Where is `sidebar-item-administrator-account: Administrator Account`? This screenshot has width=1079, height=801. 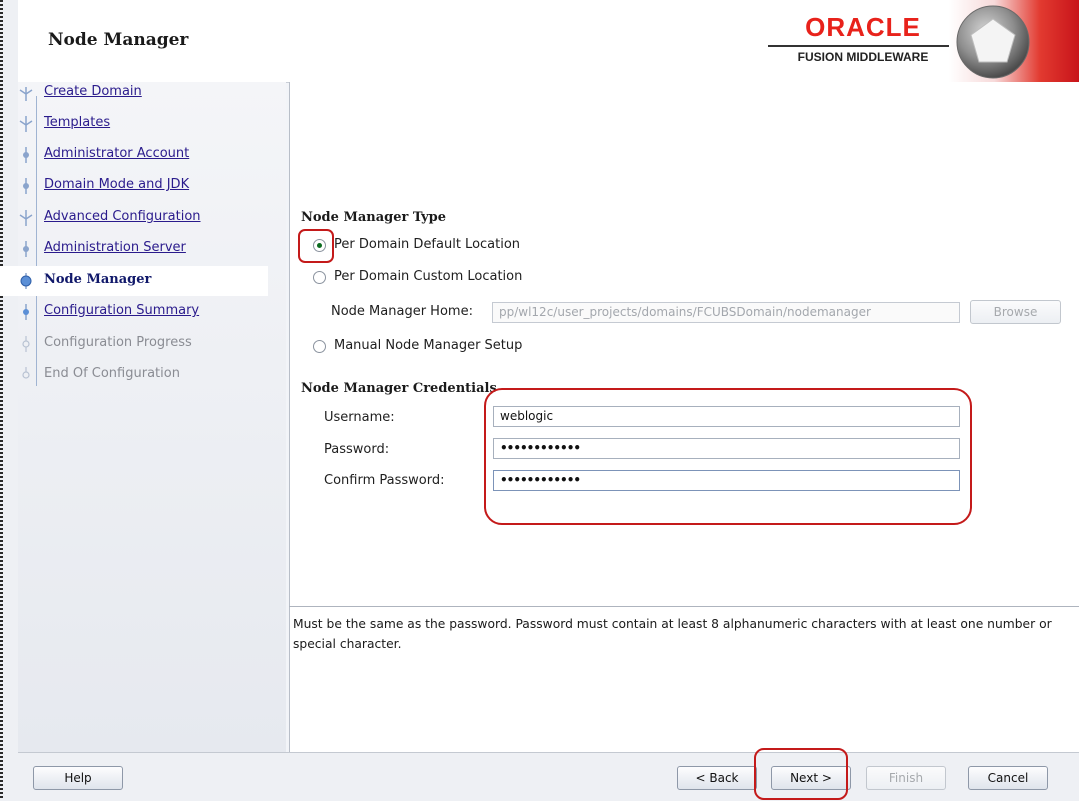
sidebar-item-administrator-account: Administrator Account is located at coordinates (134, 155).